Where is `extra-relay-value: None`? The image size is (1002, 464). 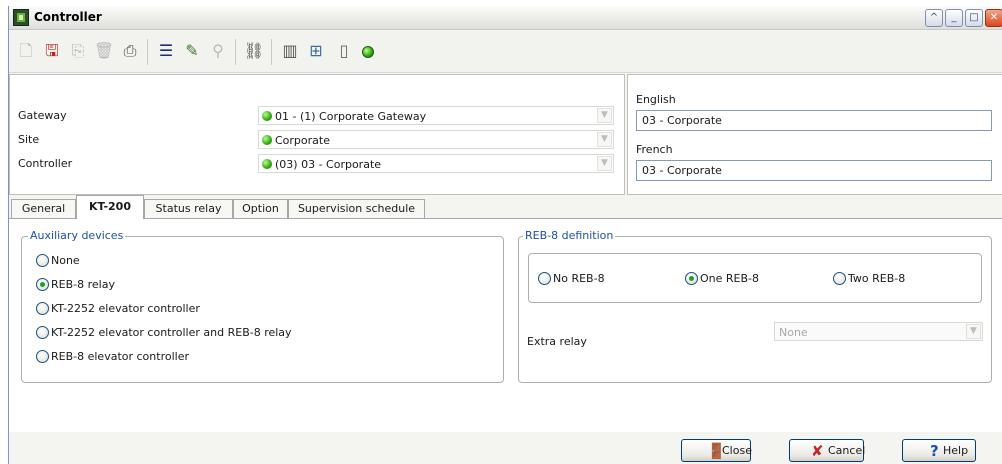
extra-relay-value: None is located at coordinates (793, 332).